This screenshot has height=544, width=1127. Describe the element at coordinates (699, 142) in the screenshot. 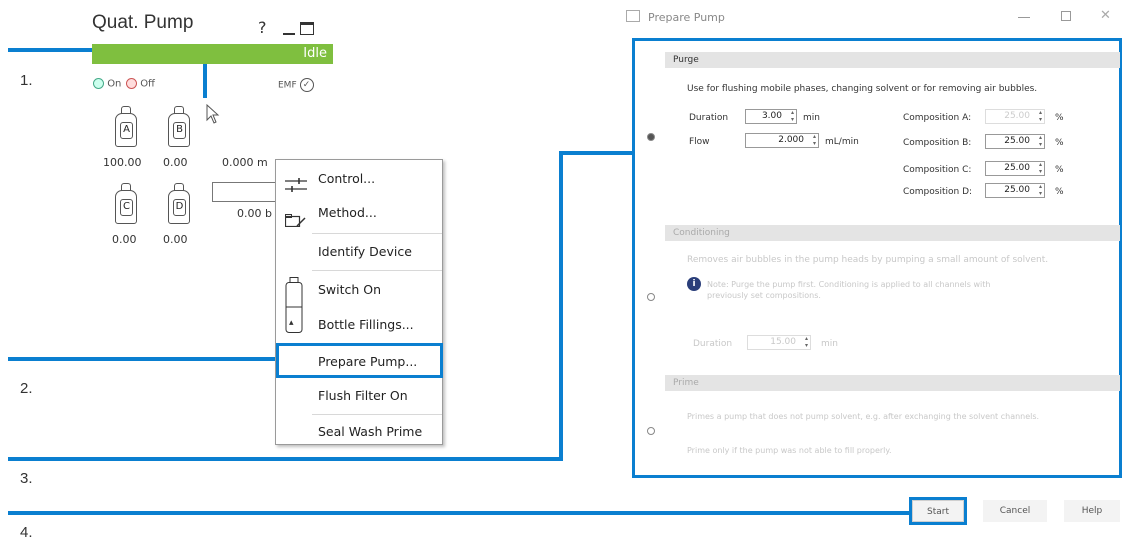

I see `purge-flow-label: Flow` at that location.